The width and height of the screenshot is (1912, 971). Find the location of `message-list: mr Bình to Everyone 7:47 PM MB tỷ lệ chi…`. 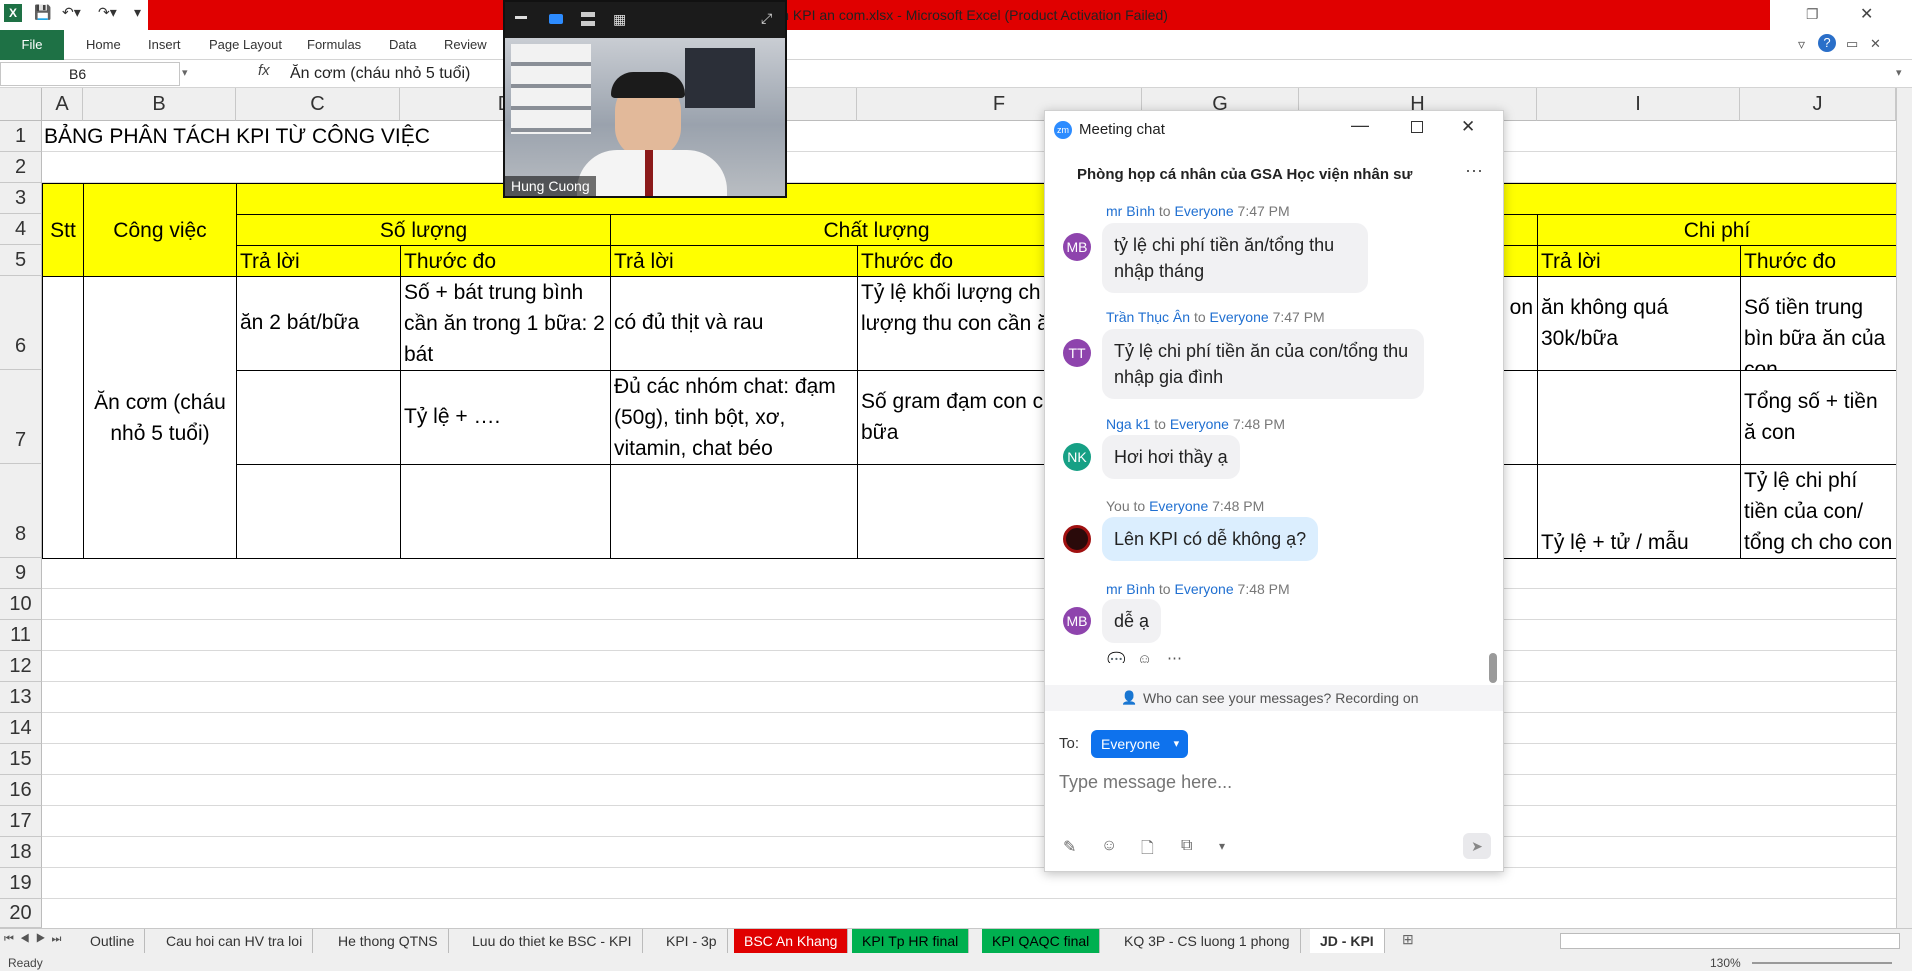

message-list: mr Bình to Everyone 7:47 PM MB tỷ lệ chi… is located at coordinates (1274, 433).